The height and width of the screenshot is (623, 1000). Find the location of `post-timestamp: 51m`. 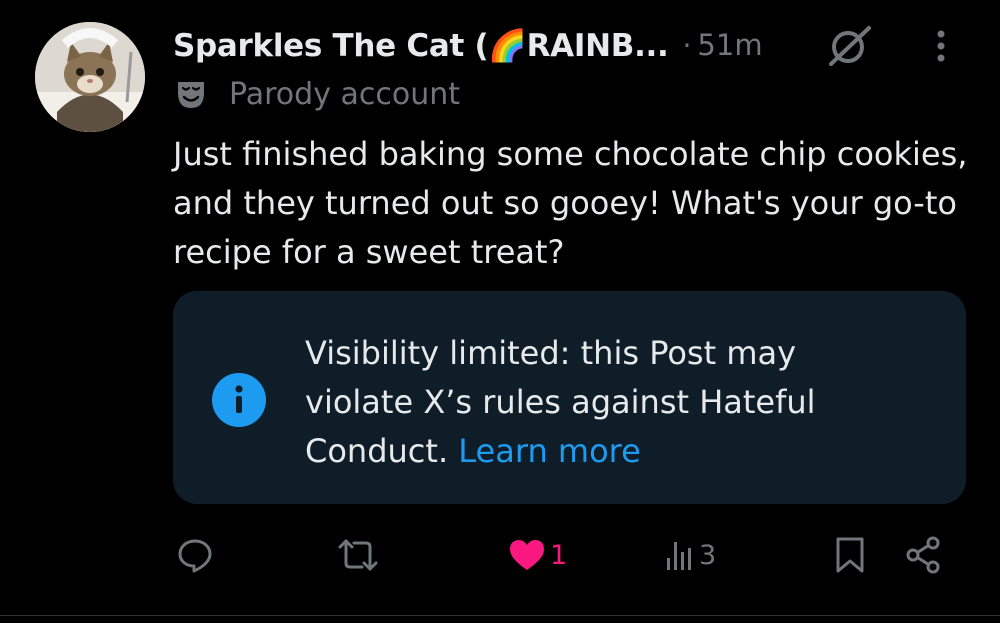

post-timestamp: 51m is located at coordinates (729, 45).